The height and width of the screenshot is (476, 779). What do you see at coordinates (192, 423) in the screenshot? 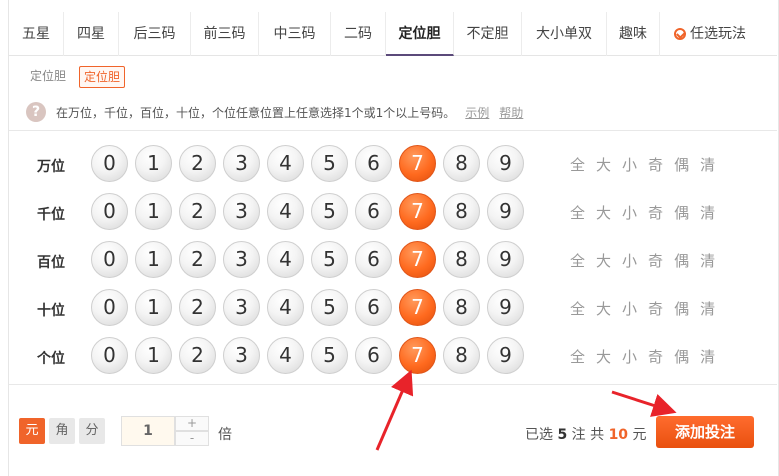
I see `multiplier-plus-button: +` at bounding box center [192, 423].